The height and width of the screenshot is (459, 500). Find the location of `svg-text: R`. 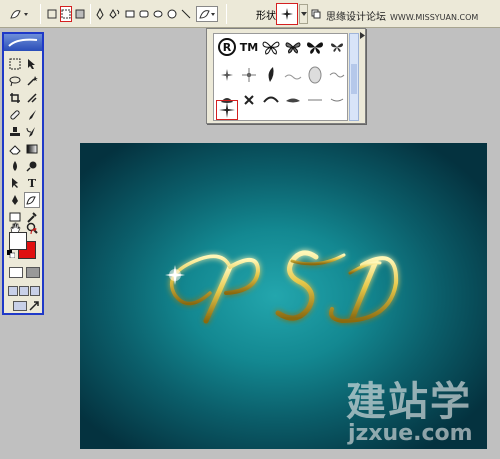

svg-text: R is located at coordinates (227, 47).